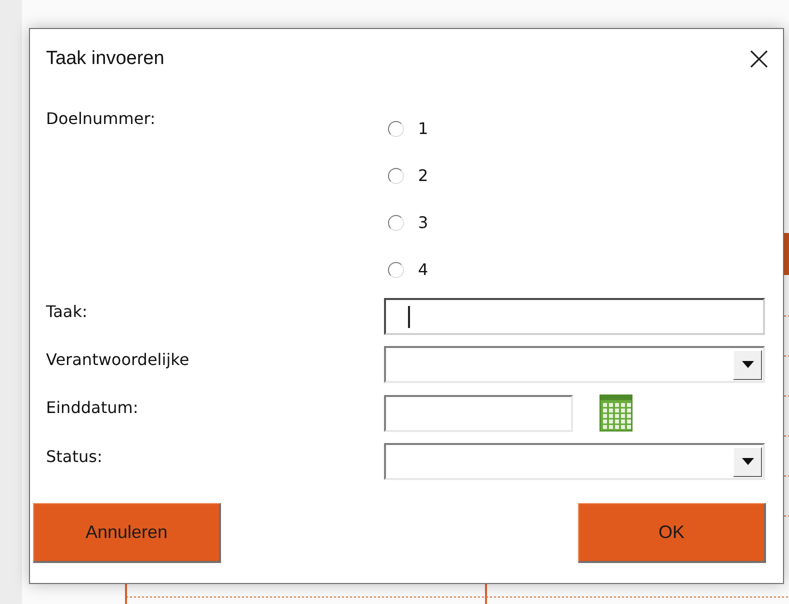 The image size is (789, 604). What do you see at coordinates (75, 457) in the screenshot?
I see `field-label: Status:` at bounding box center [75, 457].